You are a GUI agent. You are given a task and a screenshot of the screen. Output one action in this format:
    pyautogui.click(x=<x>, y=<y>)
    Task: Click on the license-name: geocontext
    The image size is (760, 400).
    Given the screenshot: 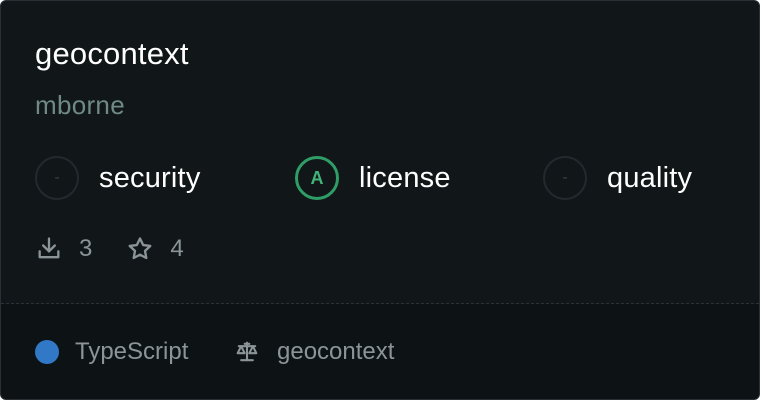 What is the action you would take?
    pyautogui.click(x=336, y=351)
    